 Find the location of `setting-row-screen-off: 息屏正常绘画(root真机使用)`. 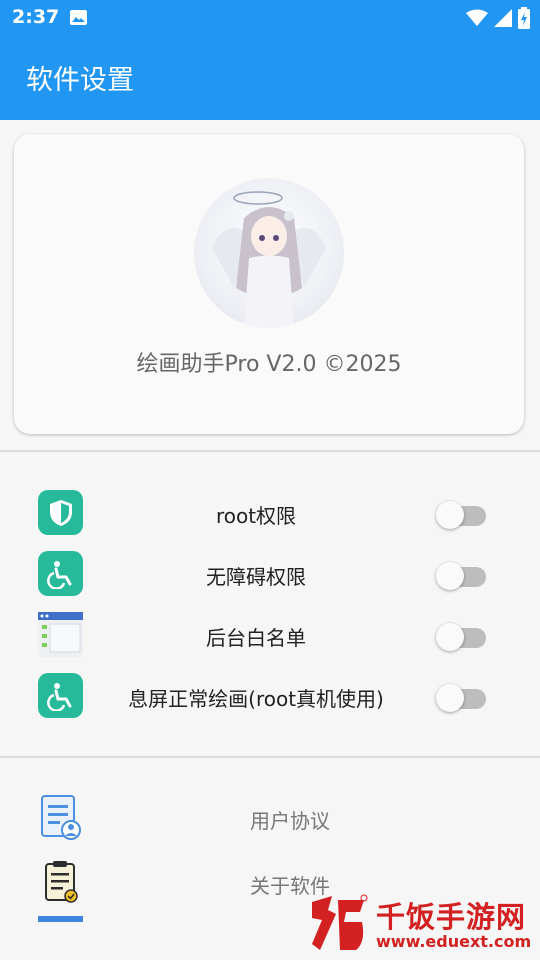

setting-row-screen-off: 息屏正常绘画(root真机使用) is located at coordinates (270, 703).